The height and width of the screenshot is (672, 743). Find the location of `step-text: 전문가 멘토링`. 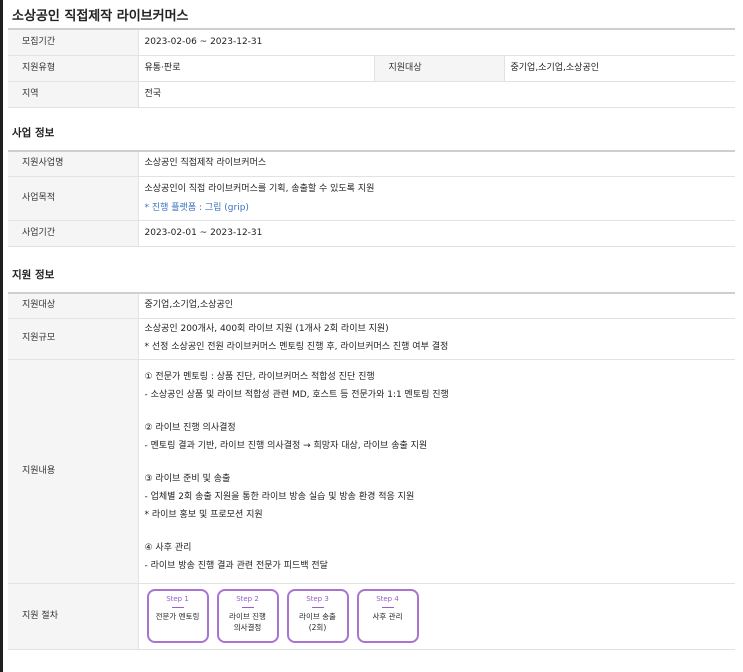

step-text: 전문가 멘토링 is located at coordinates (177, 616).